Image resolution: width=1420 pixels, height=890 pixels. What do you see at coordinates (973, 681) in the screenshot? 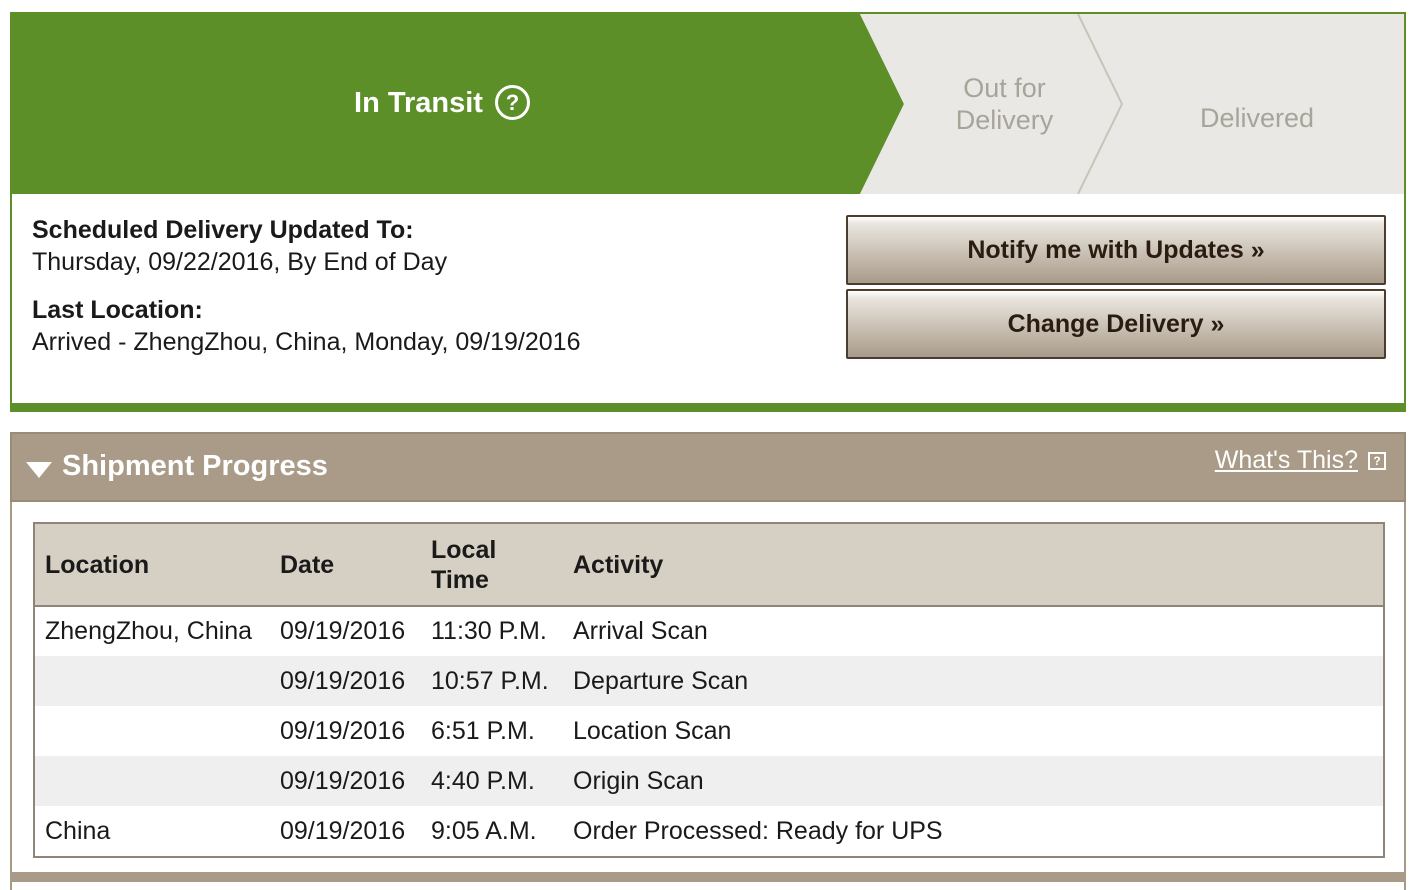
I see `cell-activity: Departure Scan` at bounding box center [973, 681].